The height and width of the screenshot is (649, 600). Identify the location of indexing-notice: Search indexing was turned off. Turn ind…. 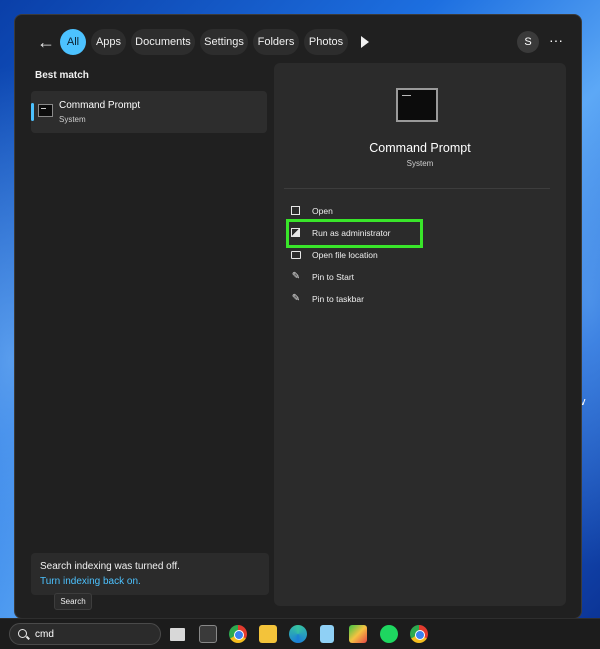
(150, 574).